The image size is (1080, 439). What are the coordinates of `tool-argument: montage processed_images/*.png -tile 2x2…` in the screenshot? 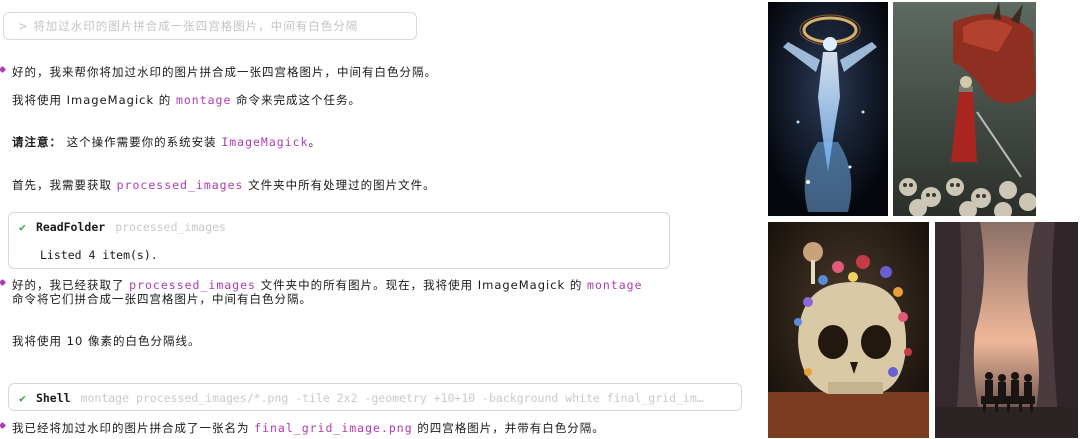 It's located at (392, 398).